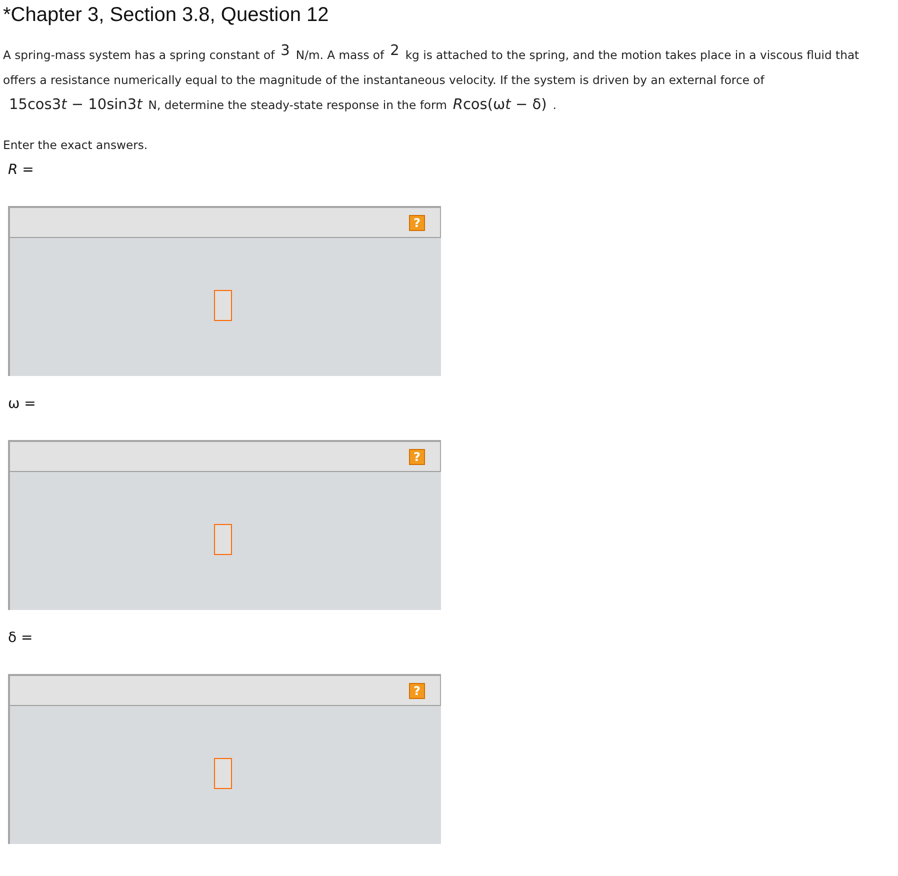 This screenshot has height=876, width=898. I want to click on answer-label: δ =, so click(21, 638).